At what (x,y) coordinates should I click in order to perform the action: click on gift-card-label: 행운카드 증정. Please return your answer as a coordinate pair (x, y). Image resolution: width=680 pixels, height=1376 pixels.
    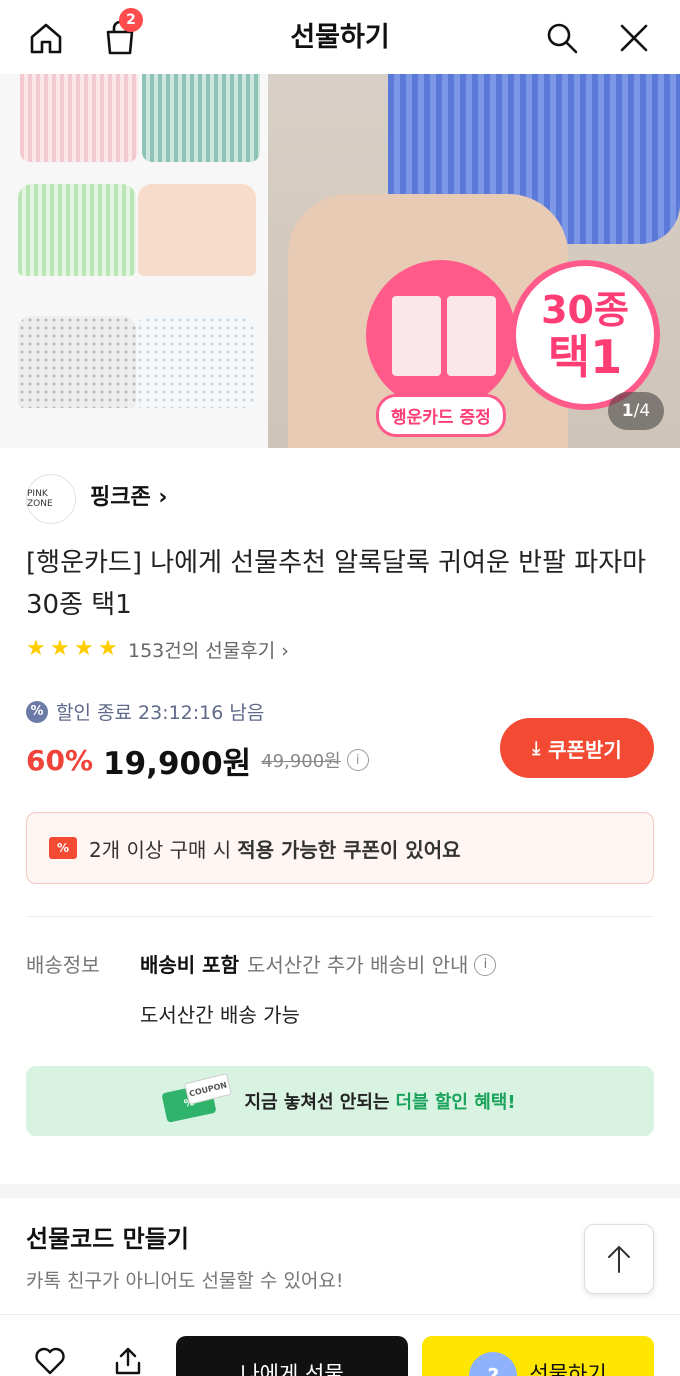
    Looking at the image, I should click on (441, 415).